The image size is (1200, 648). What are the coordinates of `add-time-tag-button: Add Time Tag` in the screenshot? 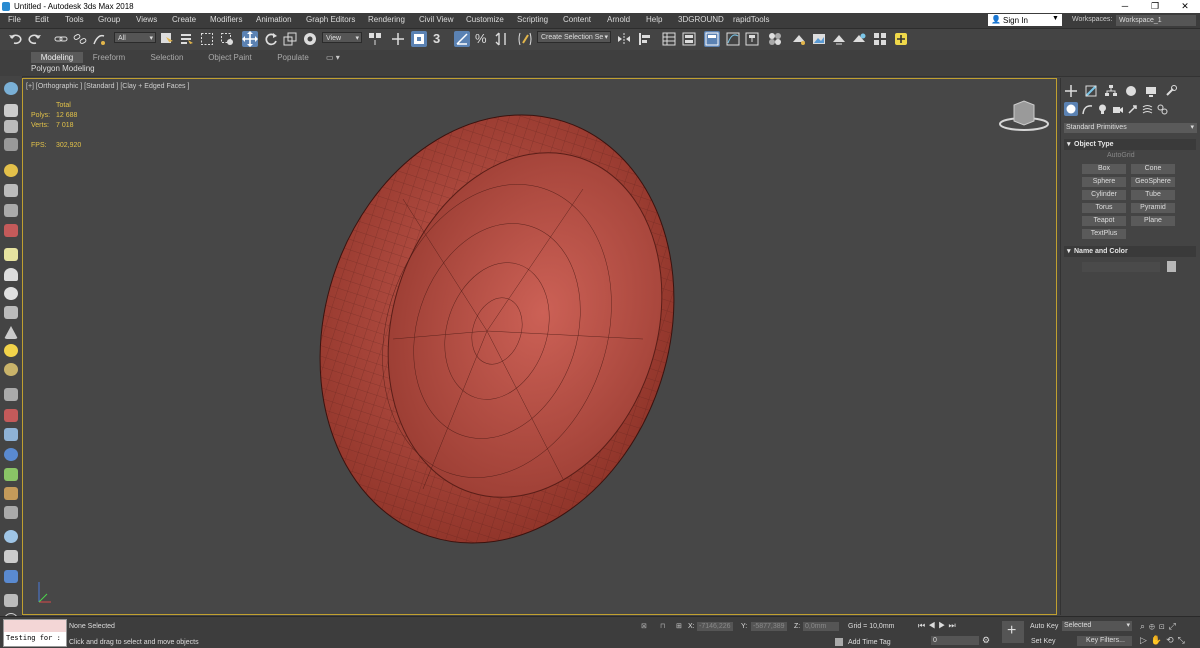 It's located at (869, 642).